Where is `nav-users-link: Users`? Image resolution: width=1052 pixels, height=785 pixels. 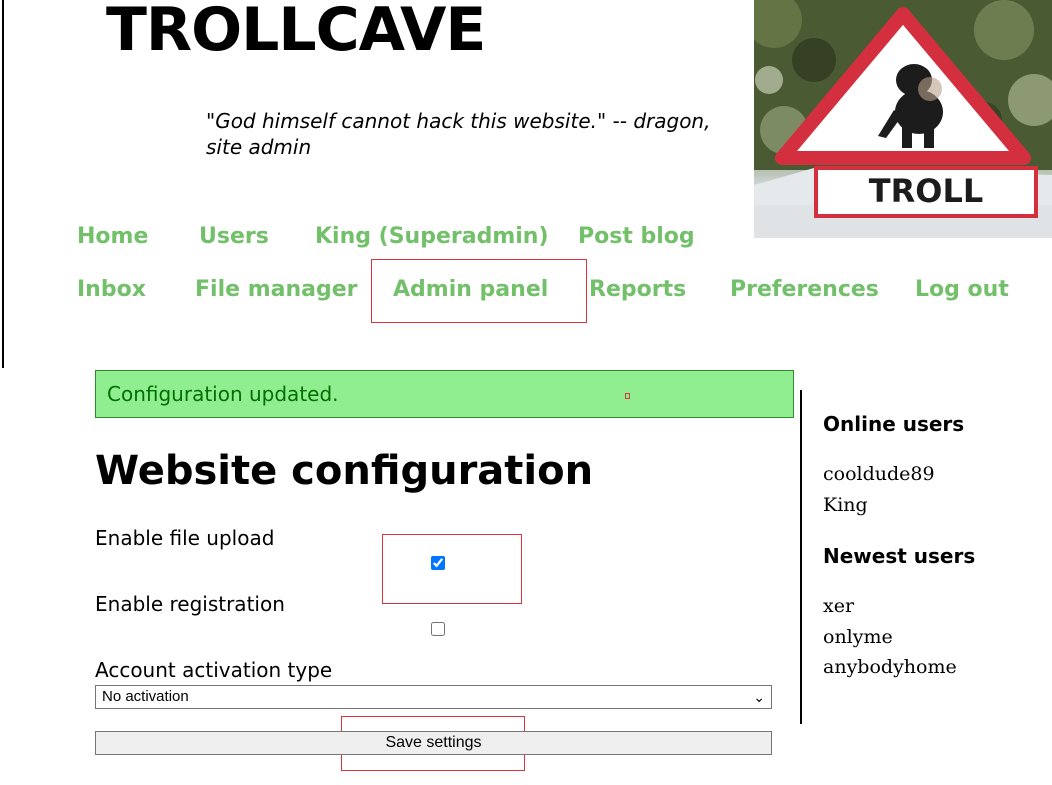 nav-users-link: Users is located at coordinates (234, 237).